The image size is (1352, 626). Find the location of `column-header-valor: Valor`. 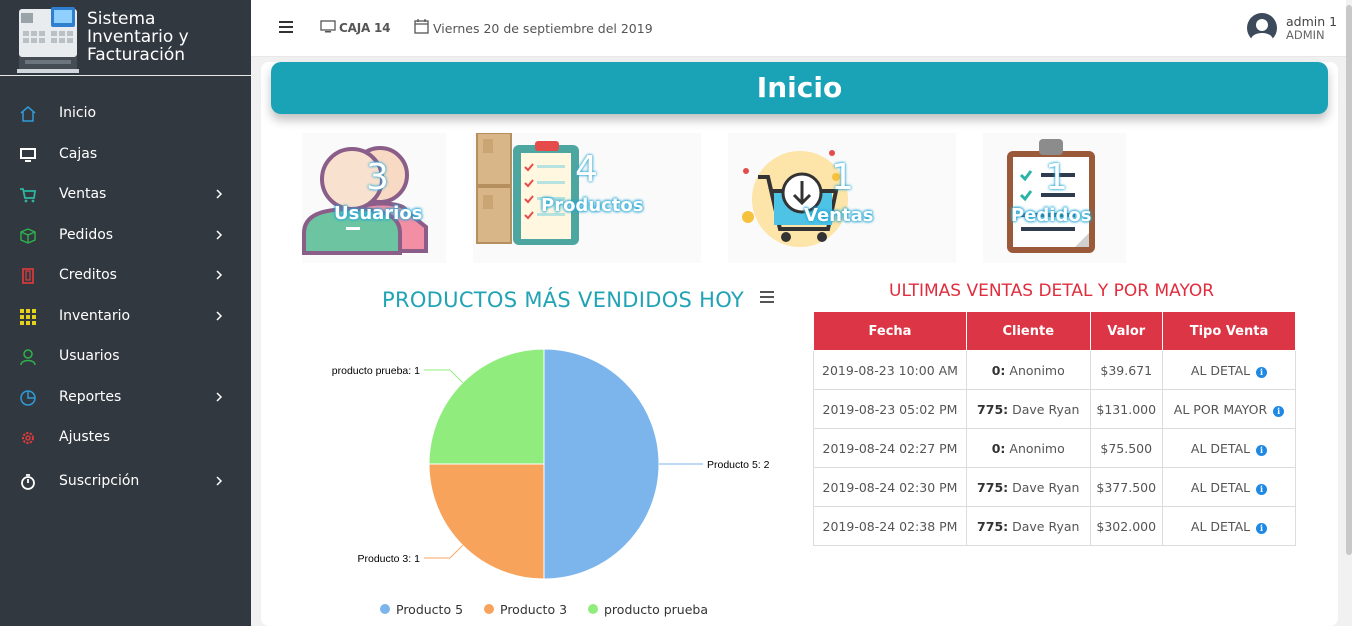

column-header-valor: Valor is located at coordinates (1126, 331).